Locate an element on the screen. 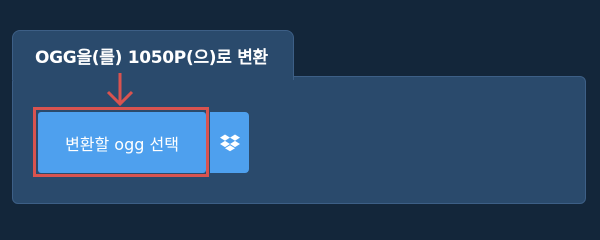 The image size is (600, 240). select-ogg-file-button: 변환할 ogg 선택 is located at coordinates (122, 142).